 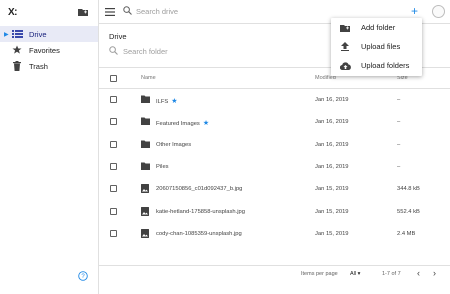 I want to click on create-folder-icon, so click(x=345, y=28).